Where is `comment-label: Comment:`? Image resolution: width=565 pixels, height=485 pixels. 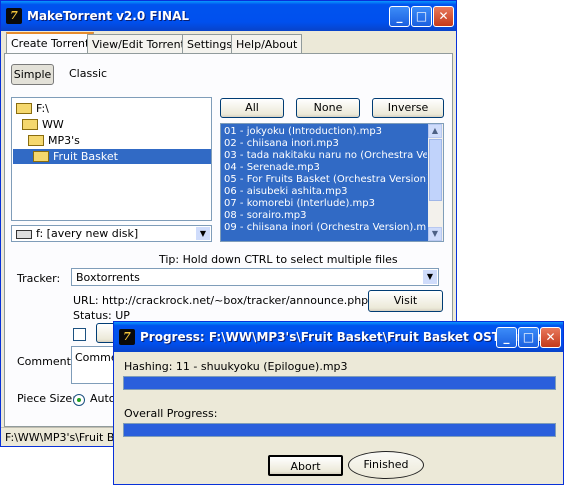
comment-label: Comment: is located at coordinates (46, 361).